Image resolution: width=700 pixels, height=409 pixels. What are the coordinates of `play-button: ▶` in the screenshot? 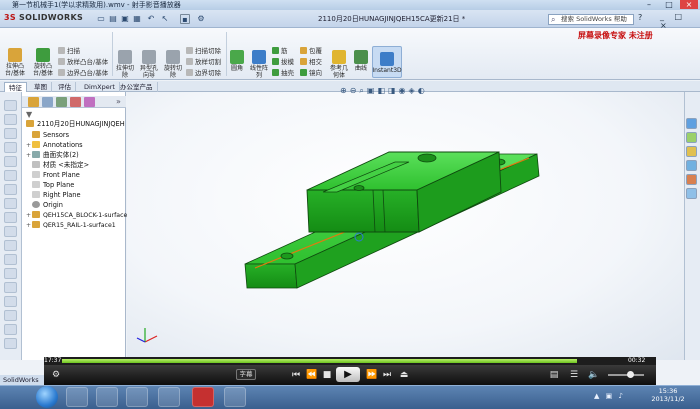 It's located at (348, 374).